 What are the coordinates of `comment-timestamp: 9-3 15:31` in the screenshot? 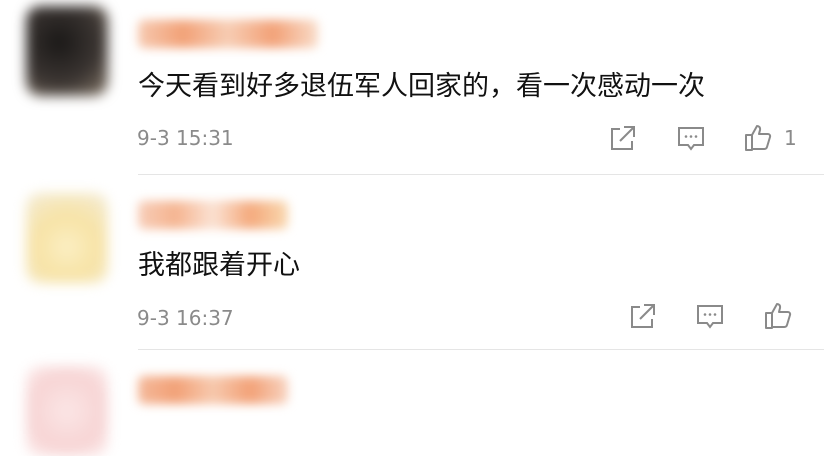 It's located at (185, 138).